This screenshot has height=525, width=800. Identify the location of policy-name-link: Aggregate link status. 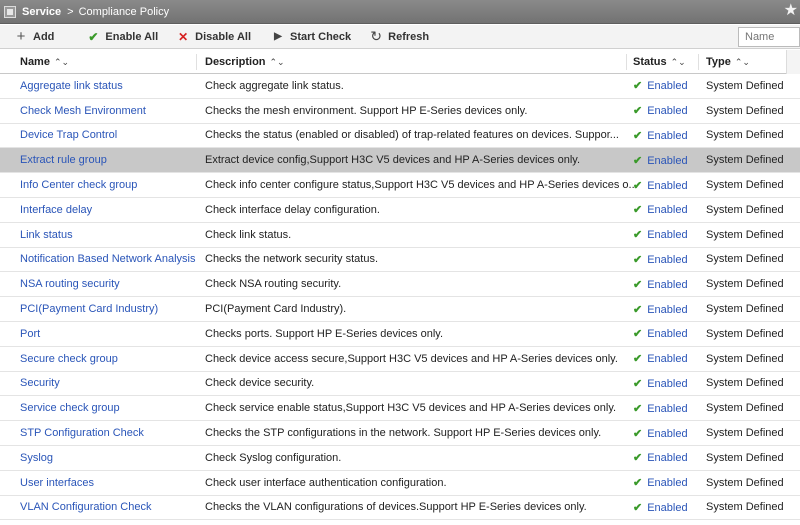
(71, 86).